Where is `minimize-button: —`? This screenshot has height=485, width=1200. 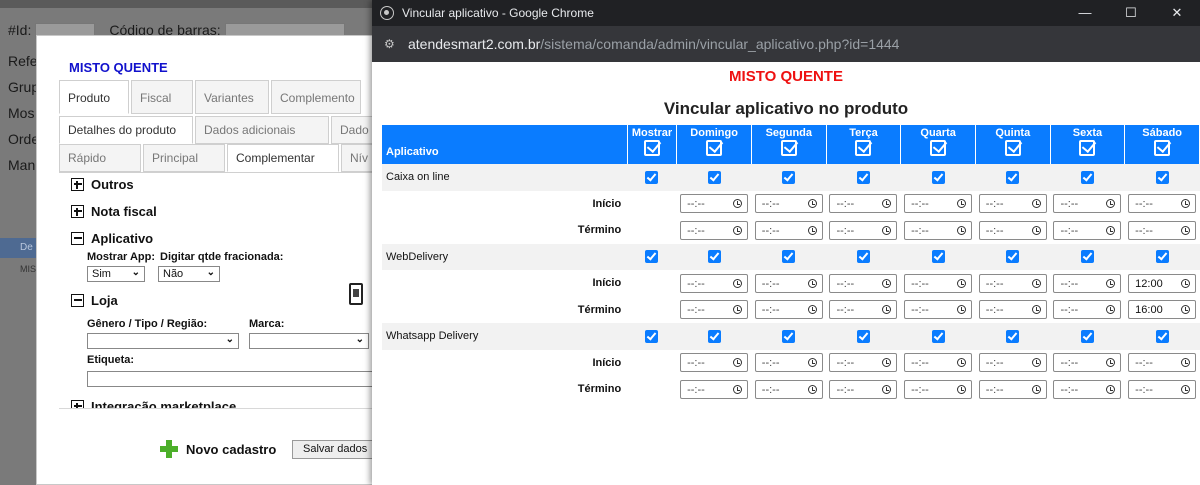 minimize-button: — is located at coordinates (1085, 13).